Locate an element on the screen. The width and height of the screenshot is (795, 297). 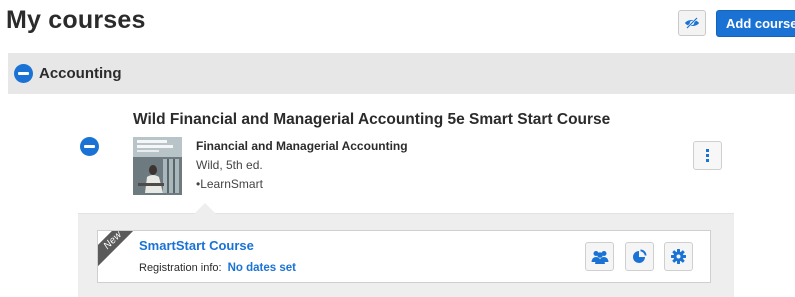
new-ribbon-label: New is located at coordinates (113, 241).